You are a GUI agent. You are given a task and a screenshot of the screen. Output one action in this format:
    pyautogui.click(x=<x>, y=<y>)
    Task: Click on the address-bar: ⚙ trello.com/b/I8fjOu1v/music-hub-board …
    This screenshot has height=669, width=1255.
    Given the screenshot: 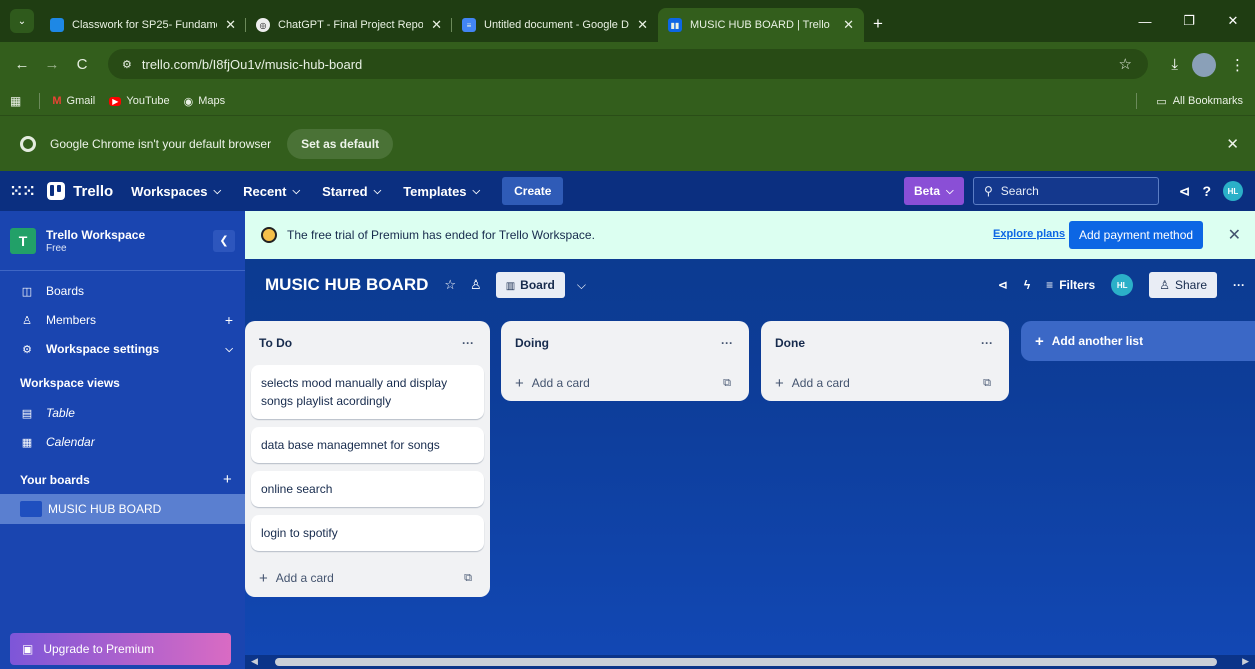 What is the action you would take?
    pyautogui.click(x=628, y=64)
    